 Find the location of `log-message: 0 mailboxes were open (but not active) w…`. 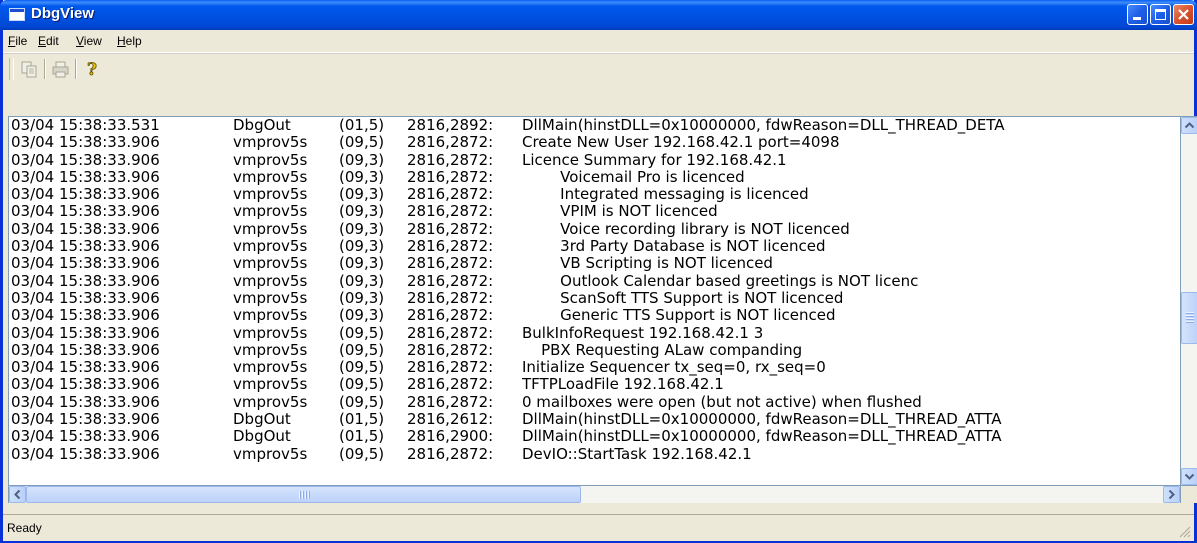

log-message: 0 mailboxes were open (but not active) w… is located at coordinates (722, 402).